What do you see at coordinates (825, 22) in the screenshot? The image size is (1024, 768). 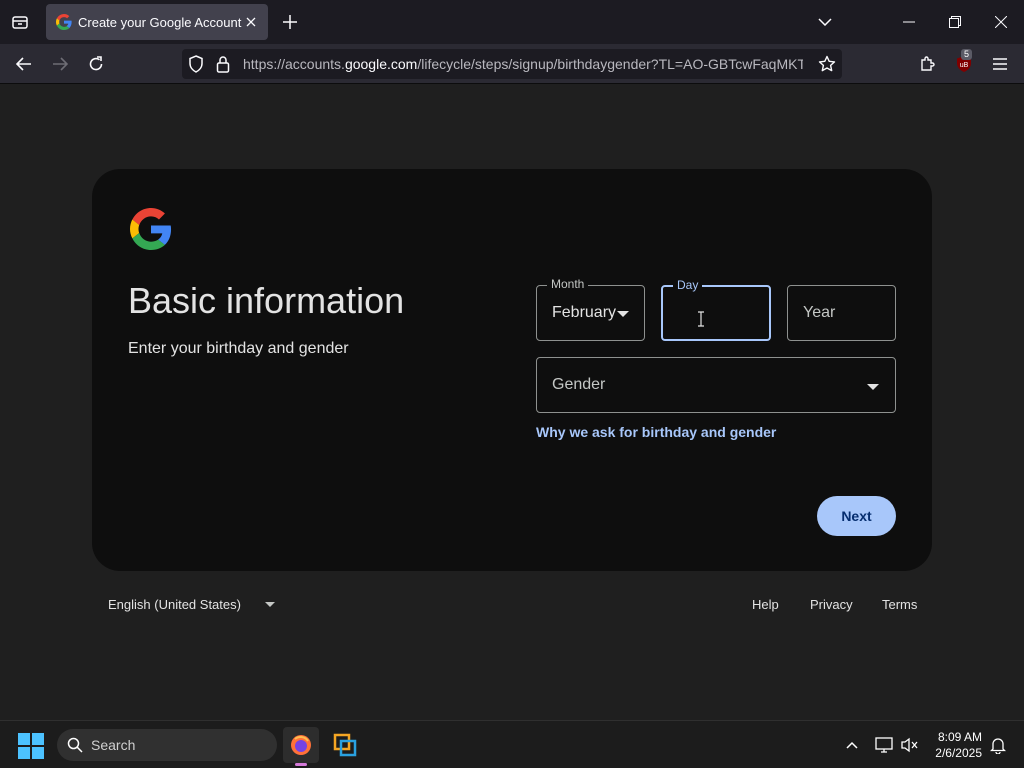 I see `tab-overflow-chevron-down-icon` at bounding box center [825, 22].